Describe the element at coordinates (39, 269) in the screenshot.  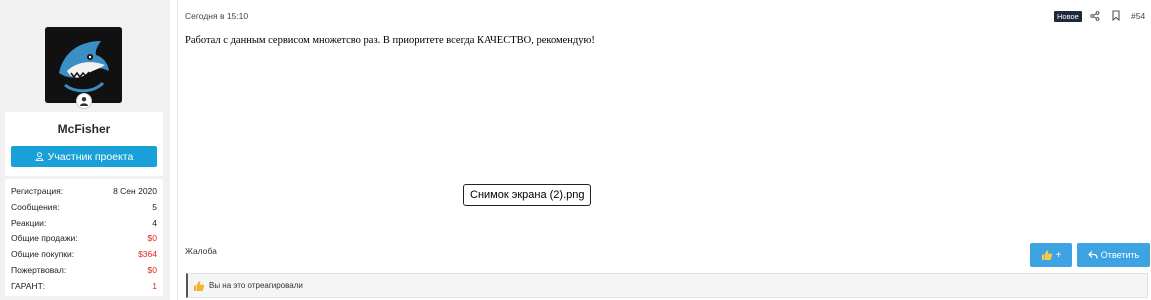
I see `stat-label: Пожертвовал:` at that location.